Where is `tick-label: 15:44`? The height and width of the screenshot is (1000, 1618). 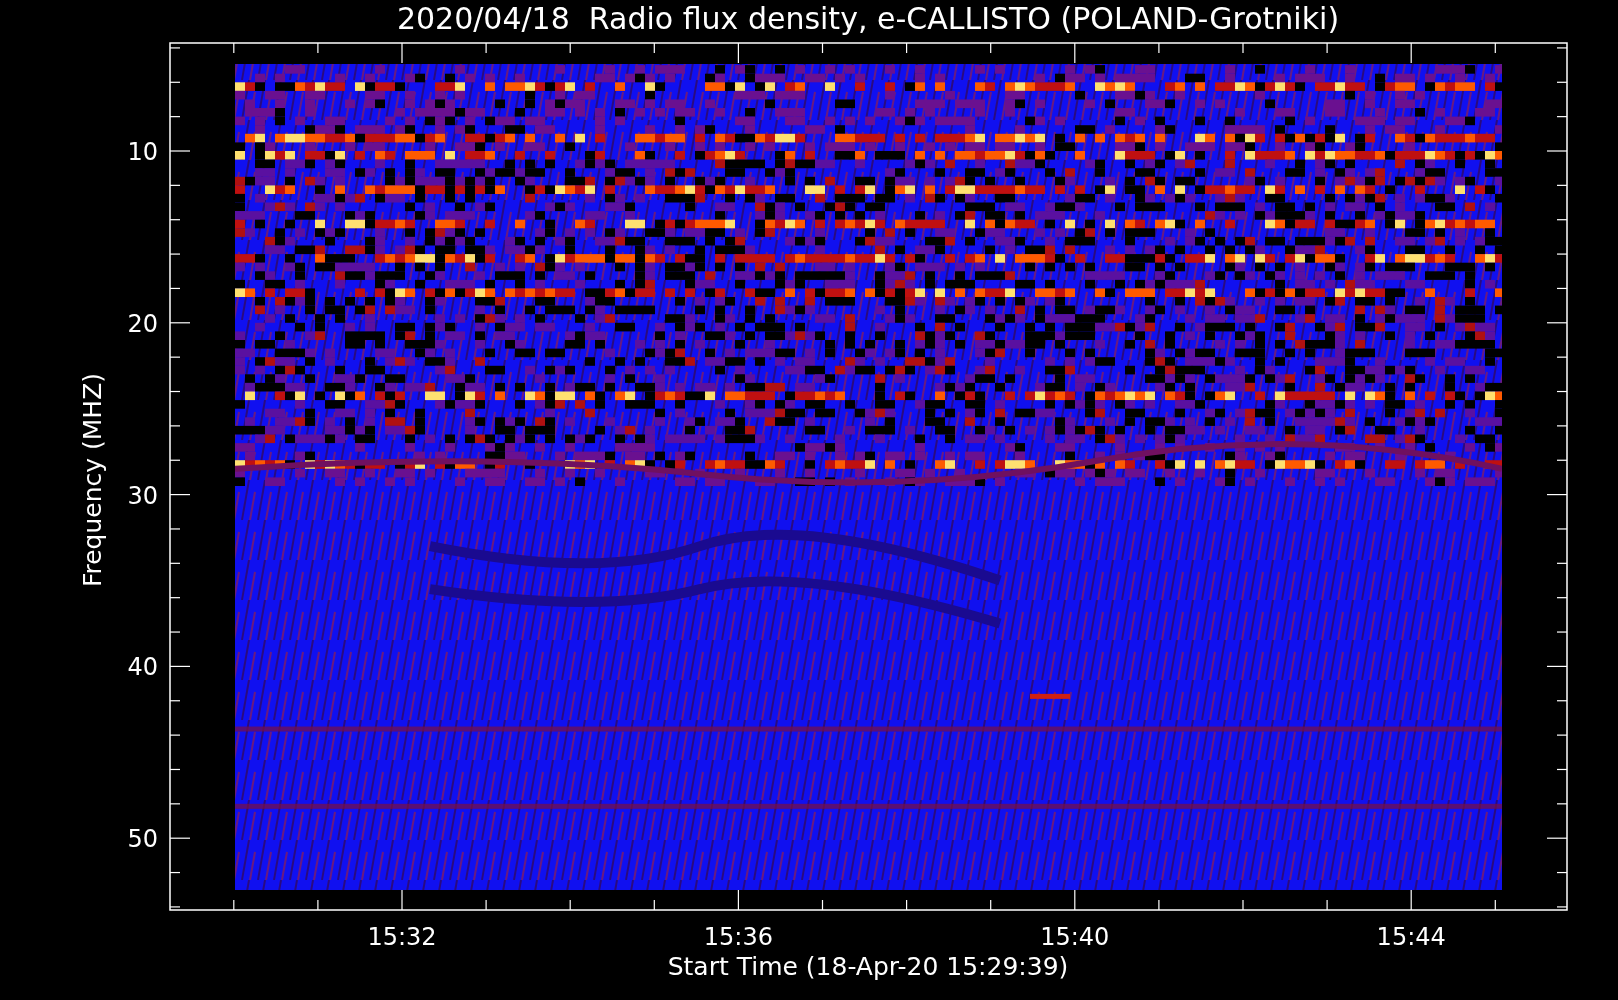
tick-label: 15:44 is located at coordinates (1411, 937).